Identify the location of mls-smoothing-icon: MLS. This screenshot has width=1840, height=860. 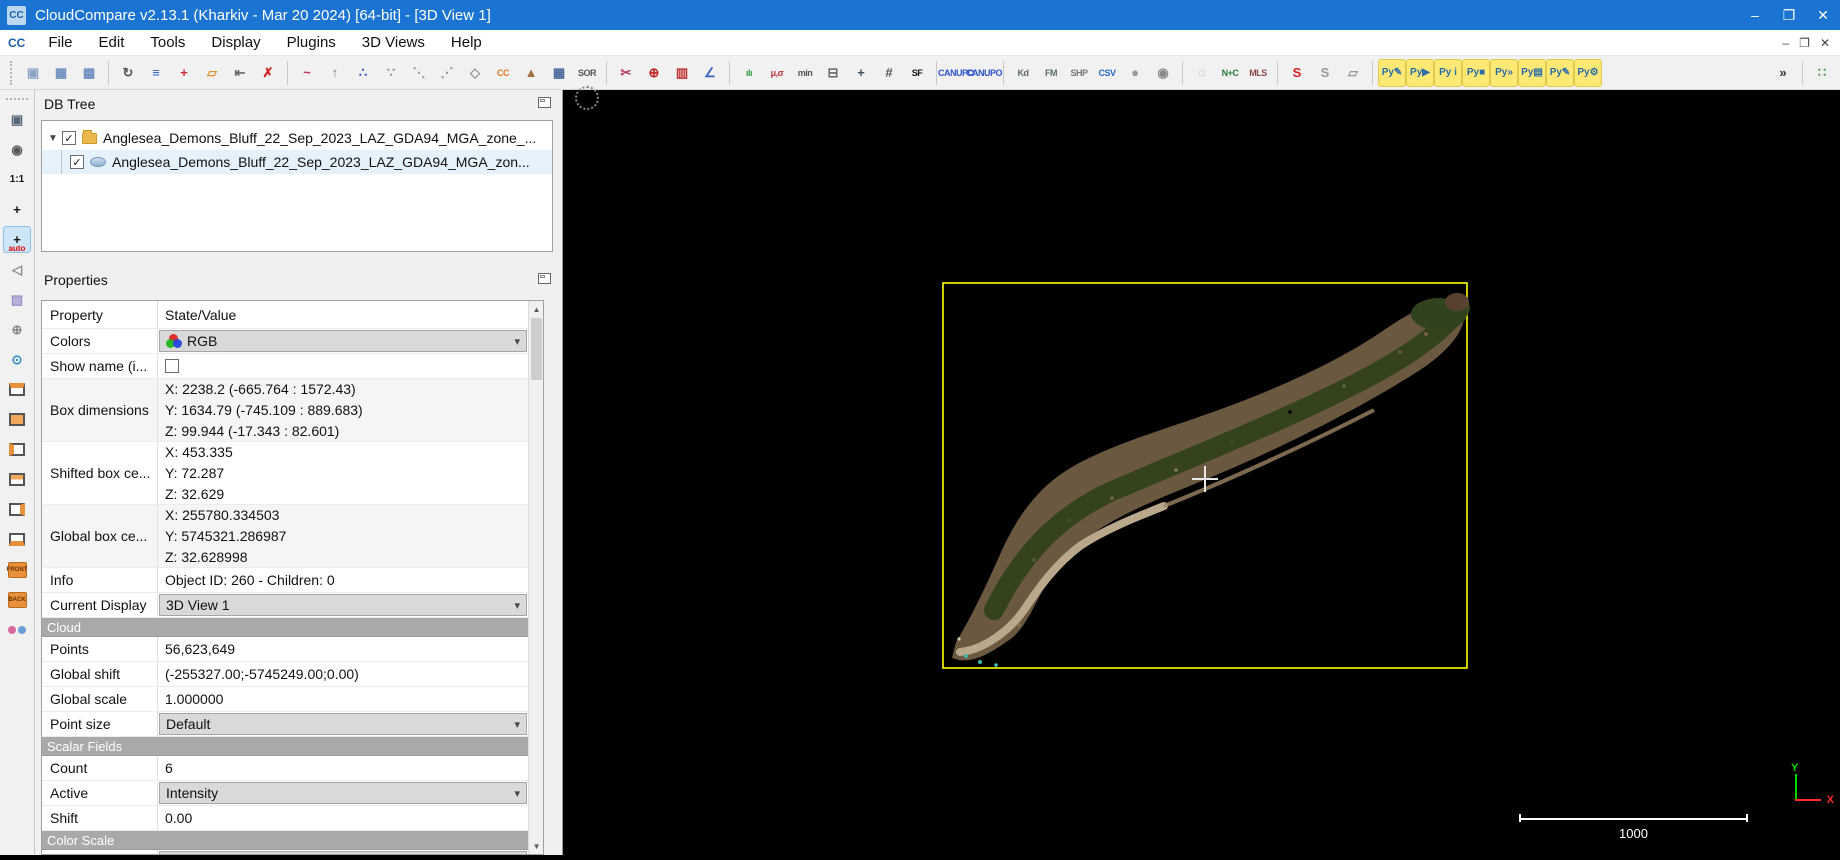
(1258, 73).